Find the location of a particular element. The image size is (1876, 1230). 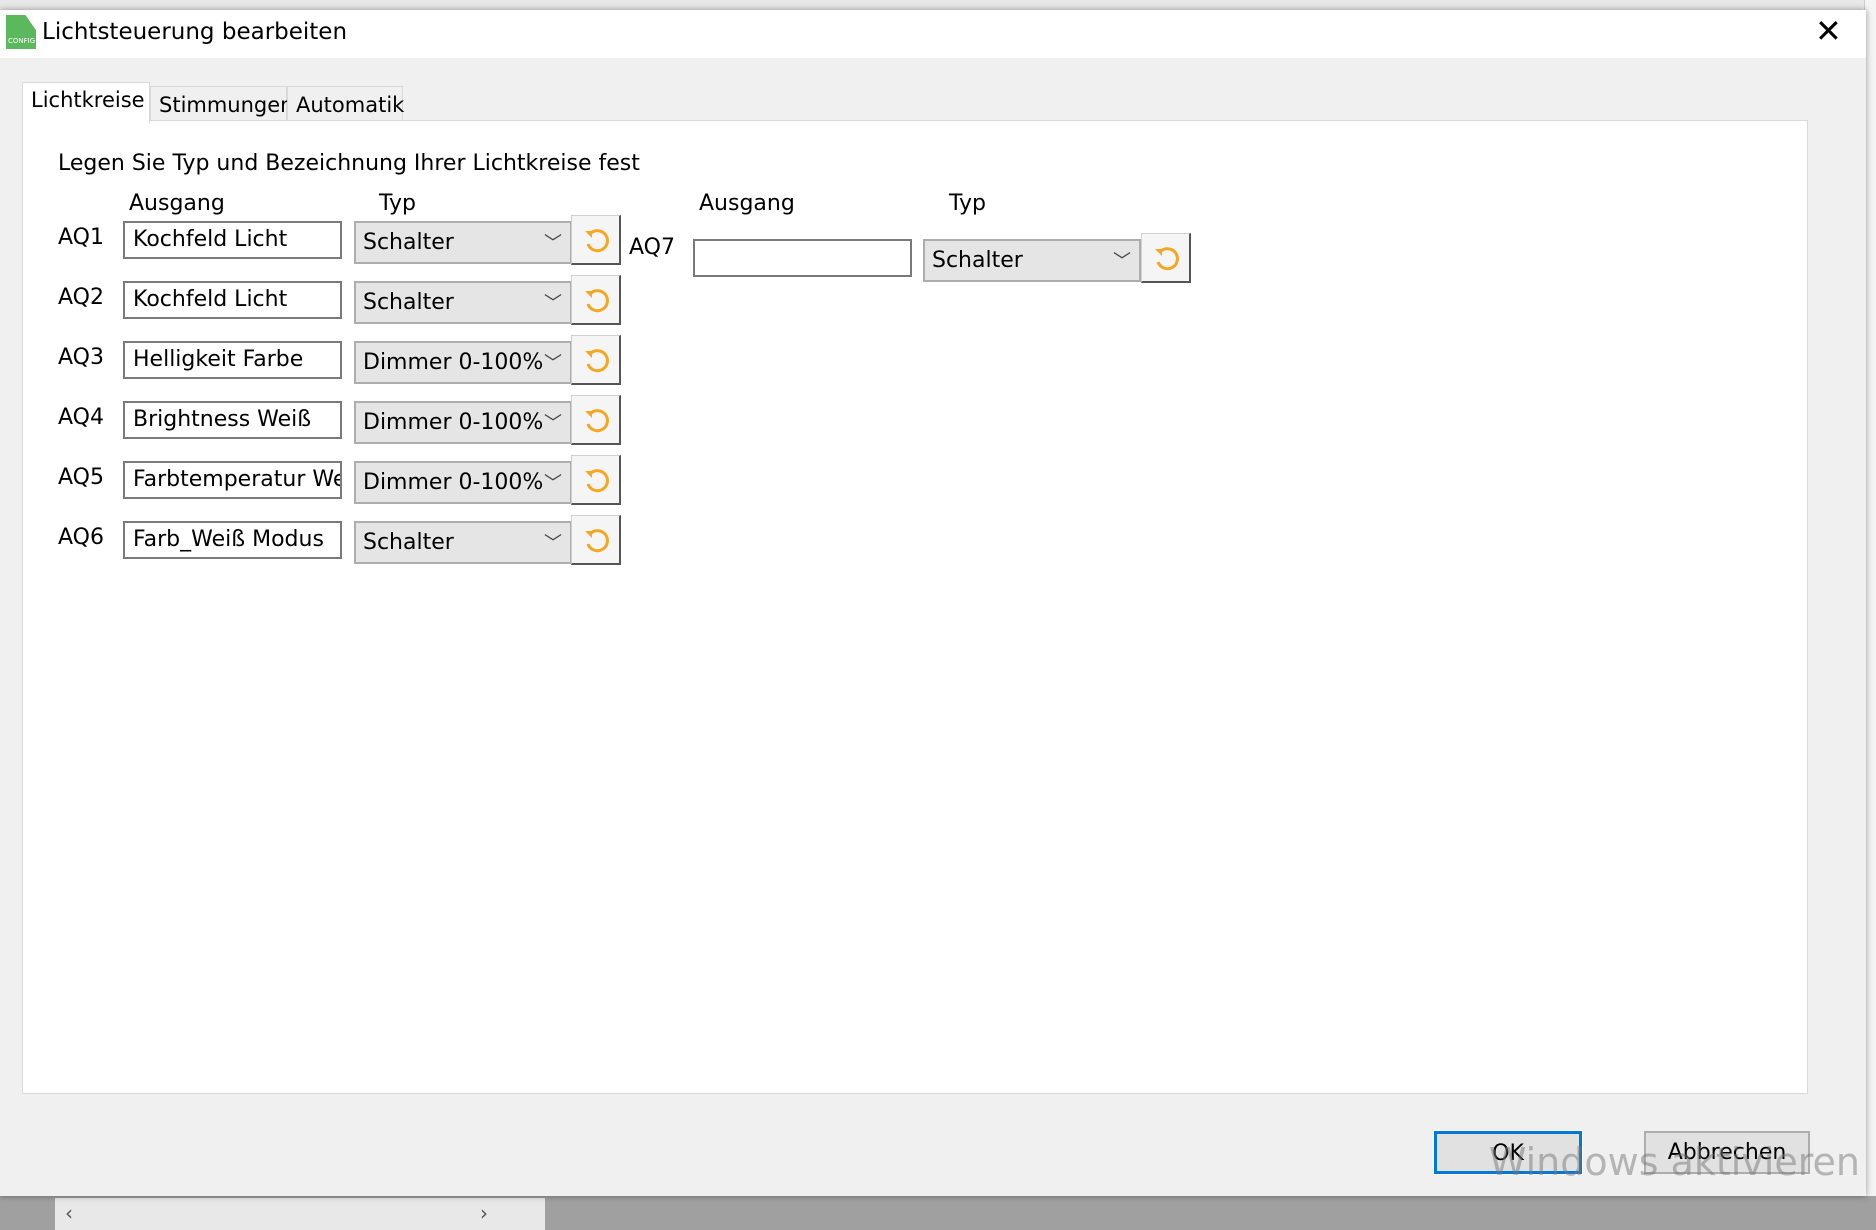

tab-automatik: Automatik is located at coordinates (345, 104).